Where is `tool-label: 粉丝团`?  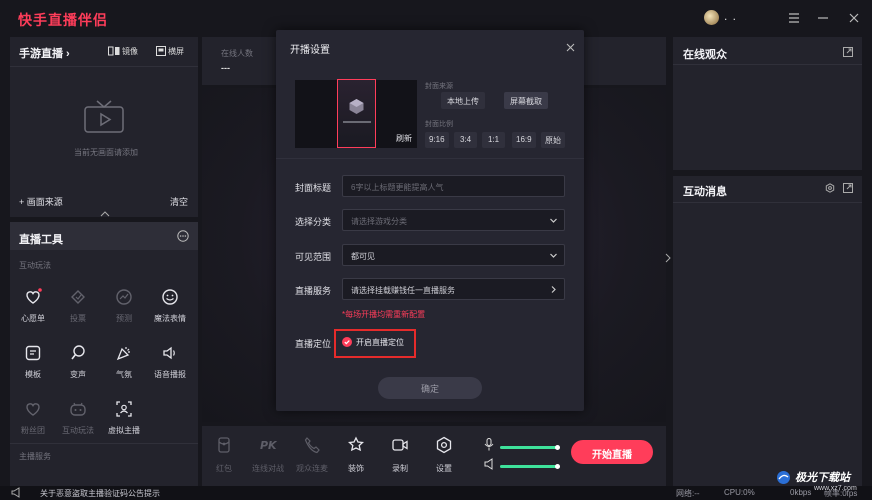 tool-label: 粉丝团 is located at coordinates (33, 430).